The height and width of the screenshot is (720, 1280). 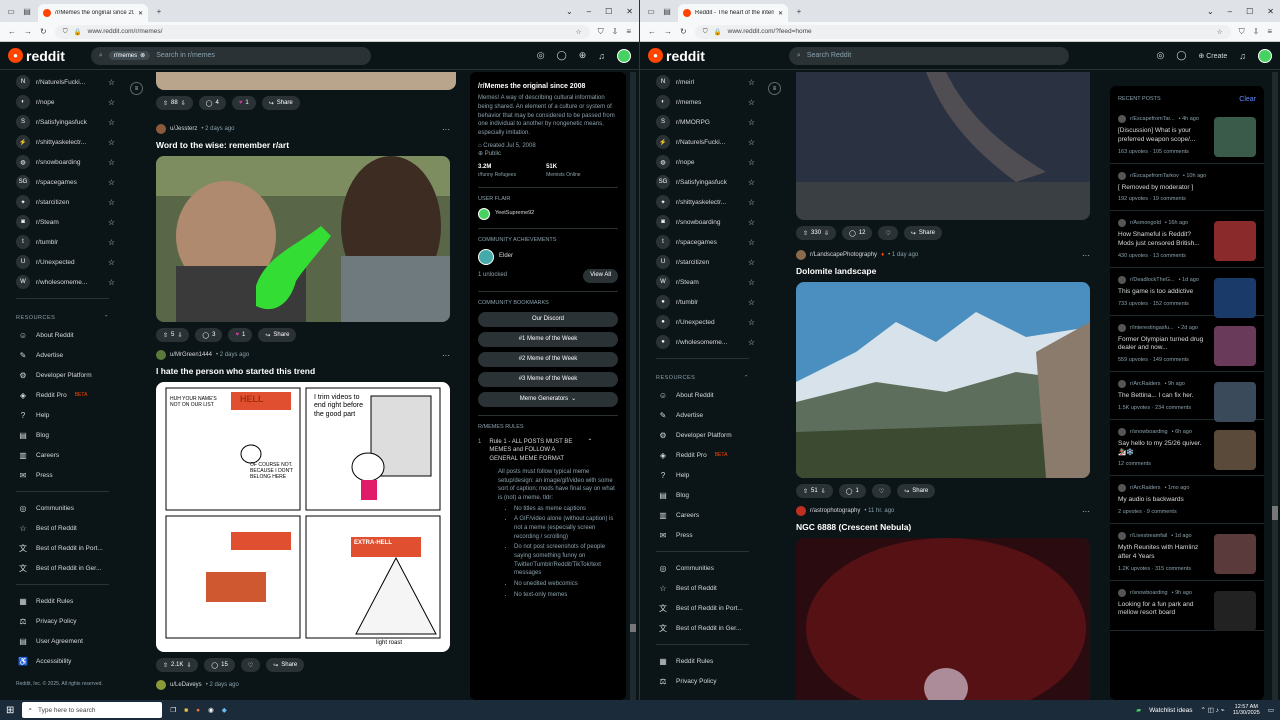 I want to click on vote-control: ⇧ 88 ⇩, so click(x=174, y=103).